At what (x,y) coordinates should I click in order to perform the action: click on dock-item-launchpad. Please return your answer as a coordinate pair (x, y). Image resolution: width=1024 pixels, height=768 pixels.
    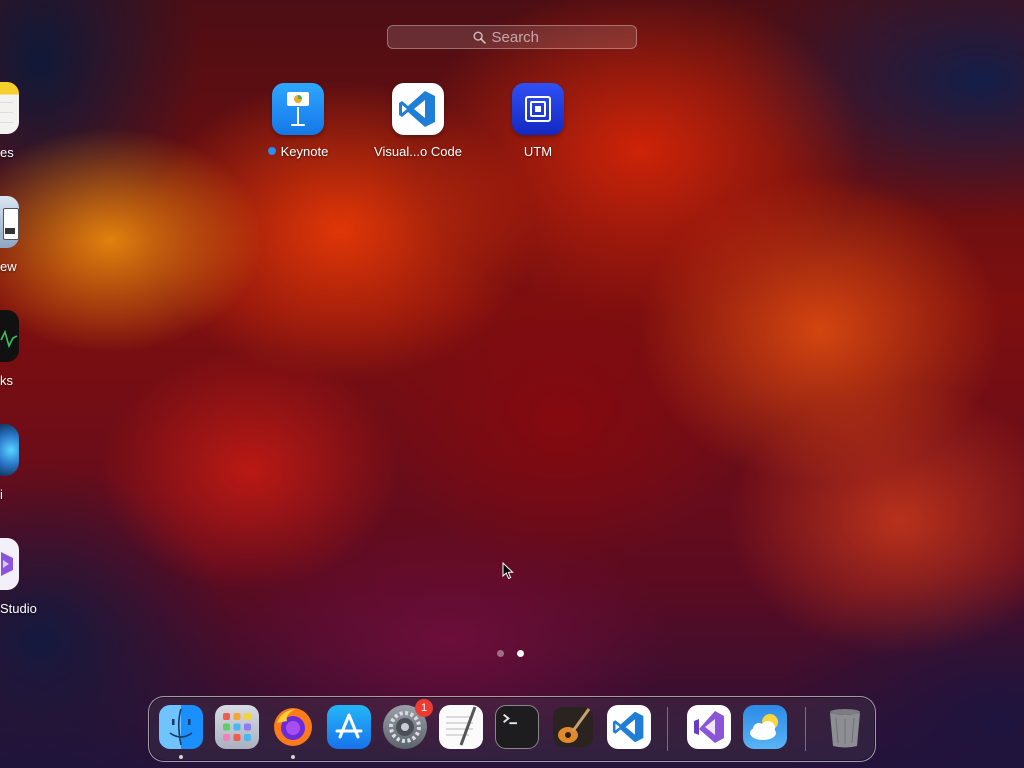
    Looking at the image, I should click on (237, 727).